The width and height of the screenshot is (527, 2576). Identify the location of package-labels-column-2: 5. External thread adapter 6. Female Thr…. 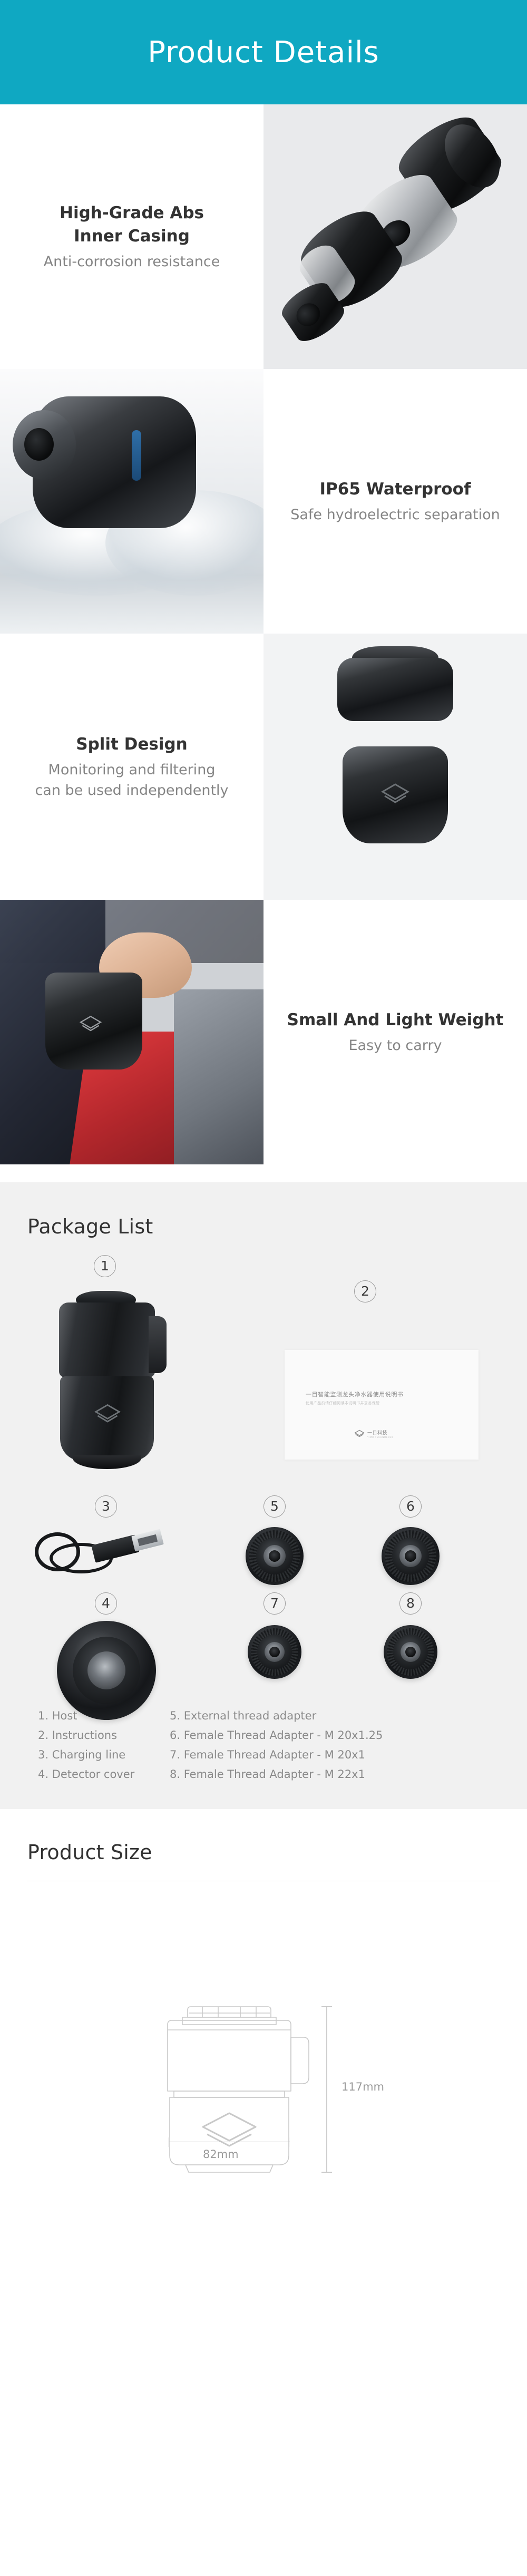
(276, 1745).